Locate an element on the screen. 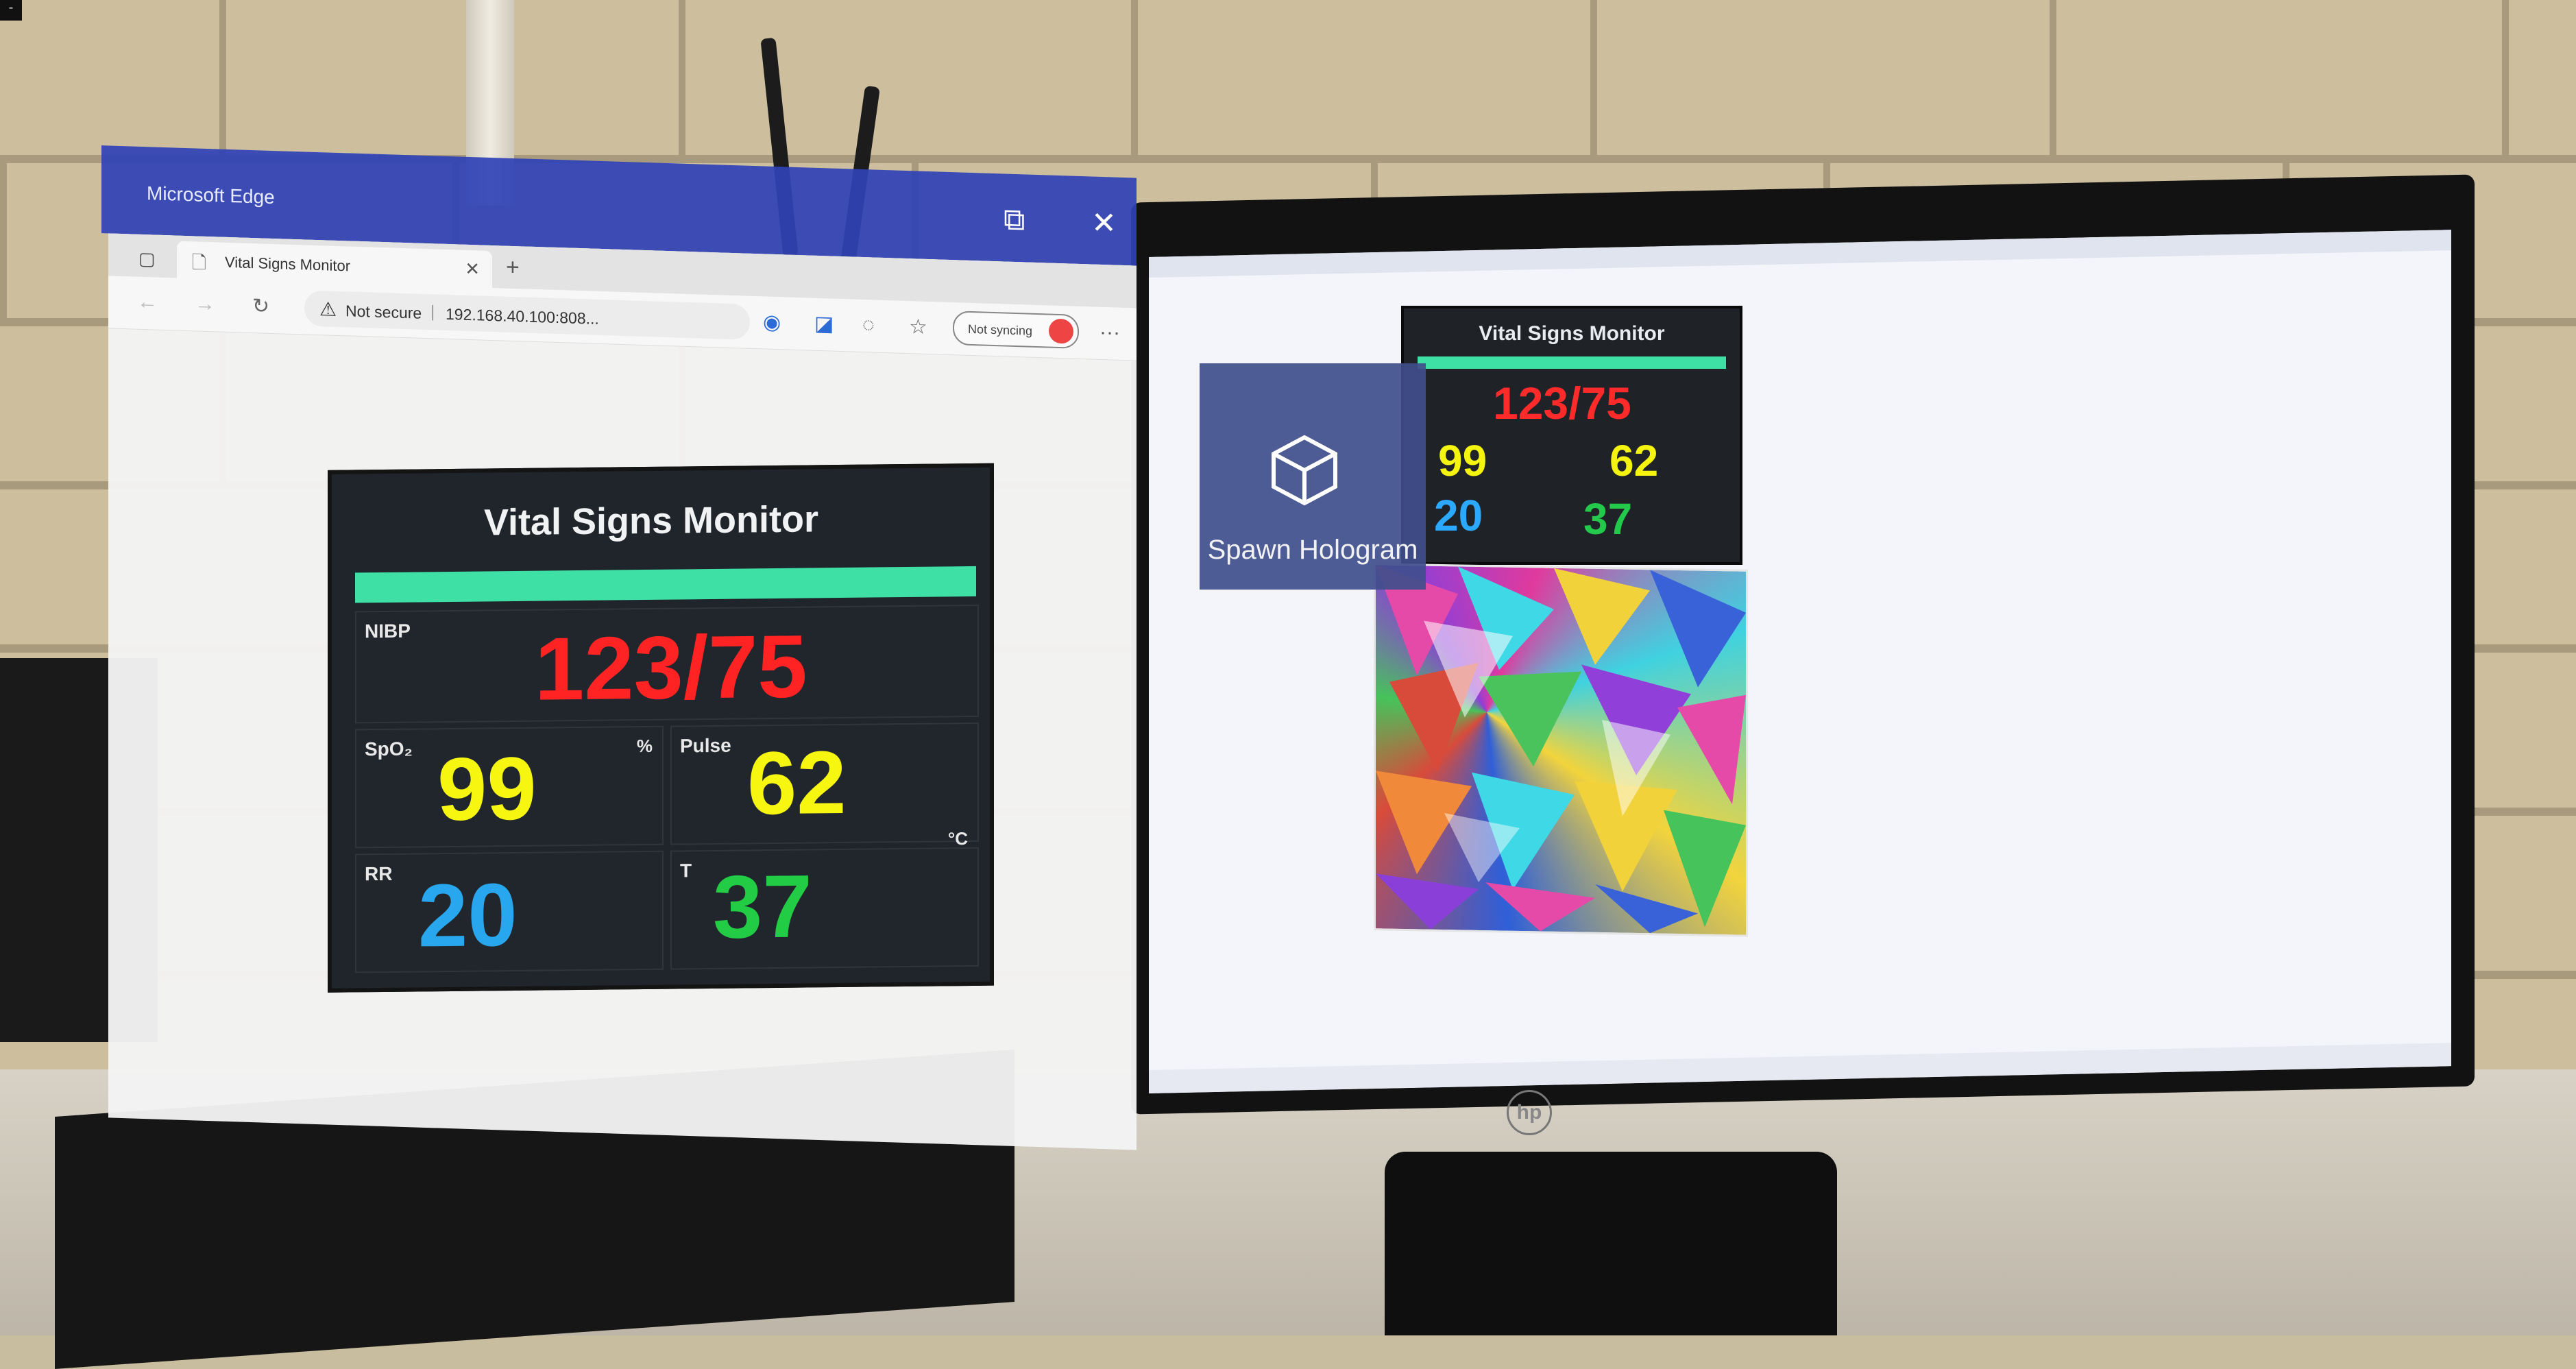 This screenshot has height=1369, width=2576. desktop-vital-signs-monitor: Vital Signs Monitor 123/75 99 62 20 37 is located at coordinates (1571, 435).